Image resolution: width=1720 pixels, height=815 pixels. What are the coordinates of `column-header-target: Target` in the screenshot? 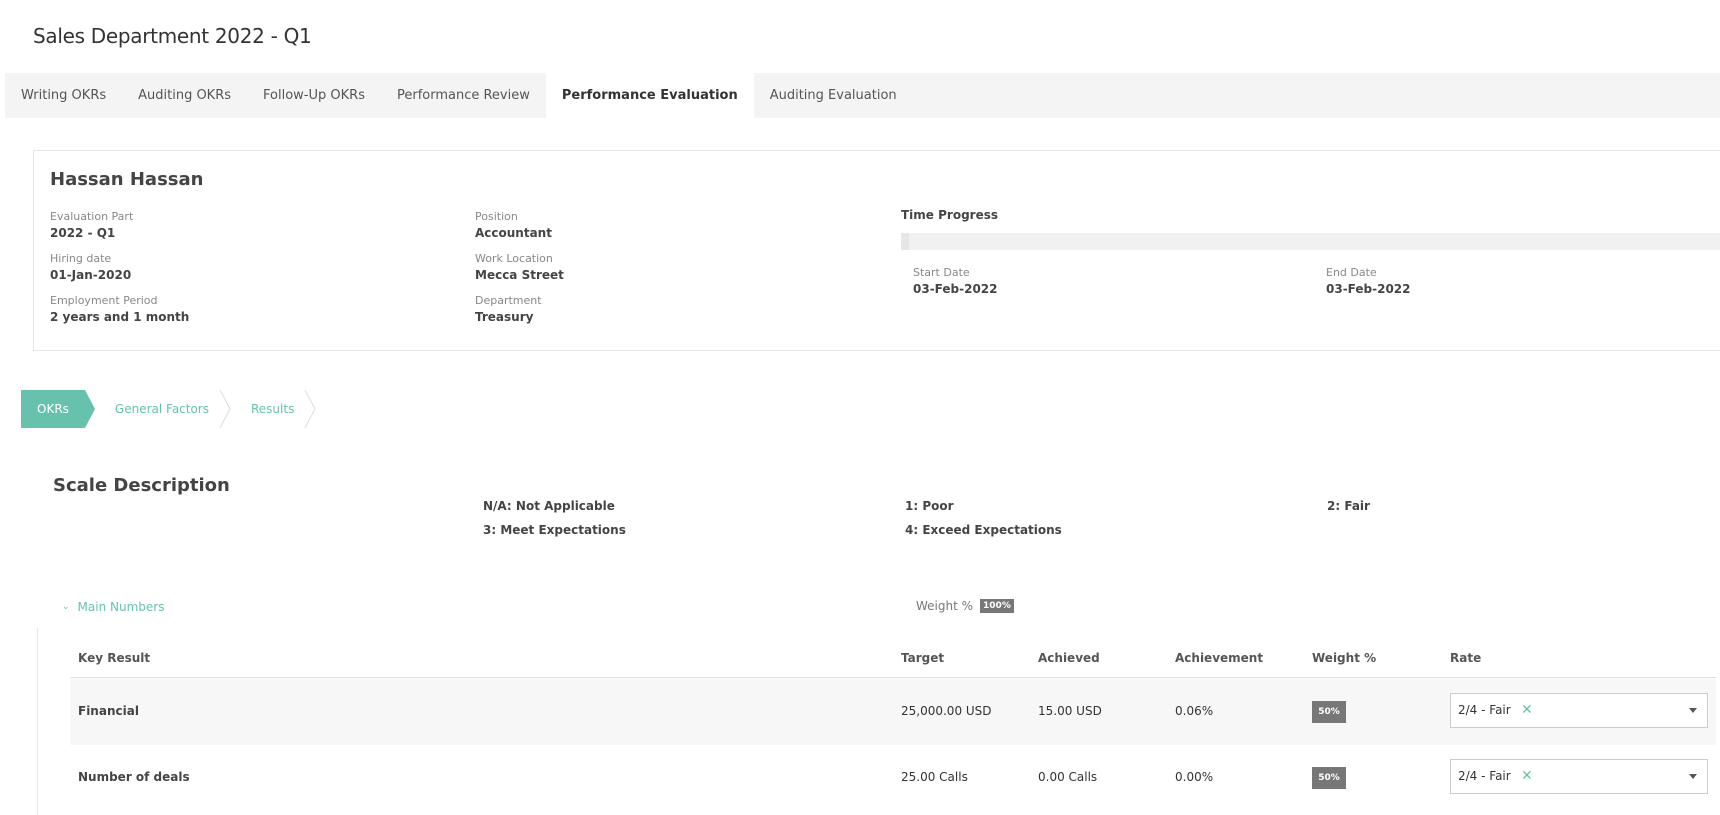 It's located at (923, 658).